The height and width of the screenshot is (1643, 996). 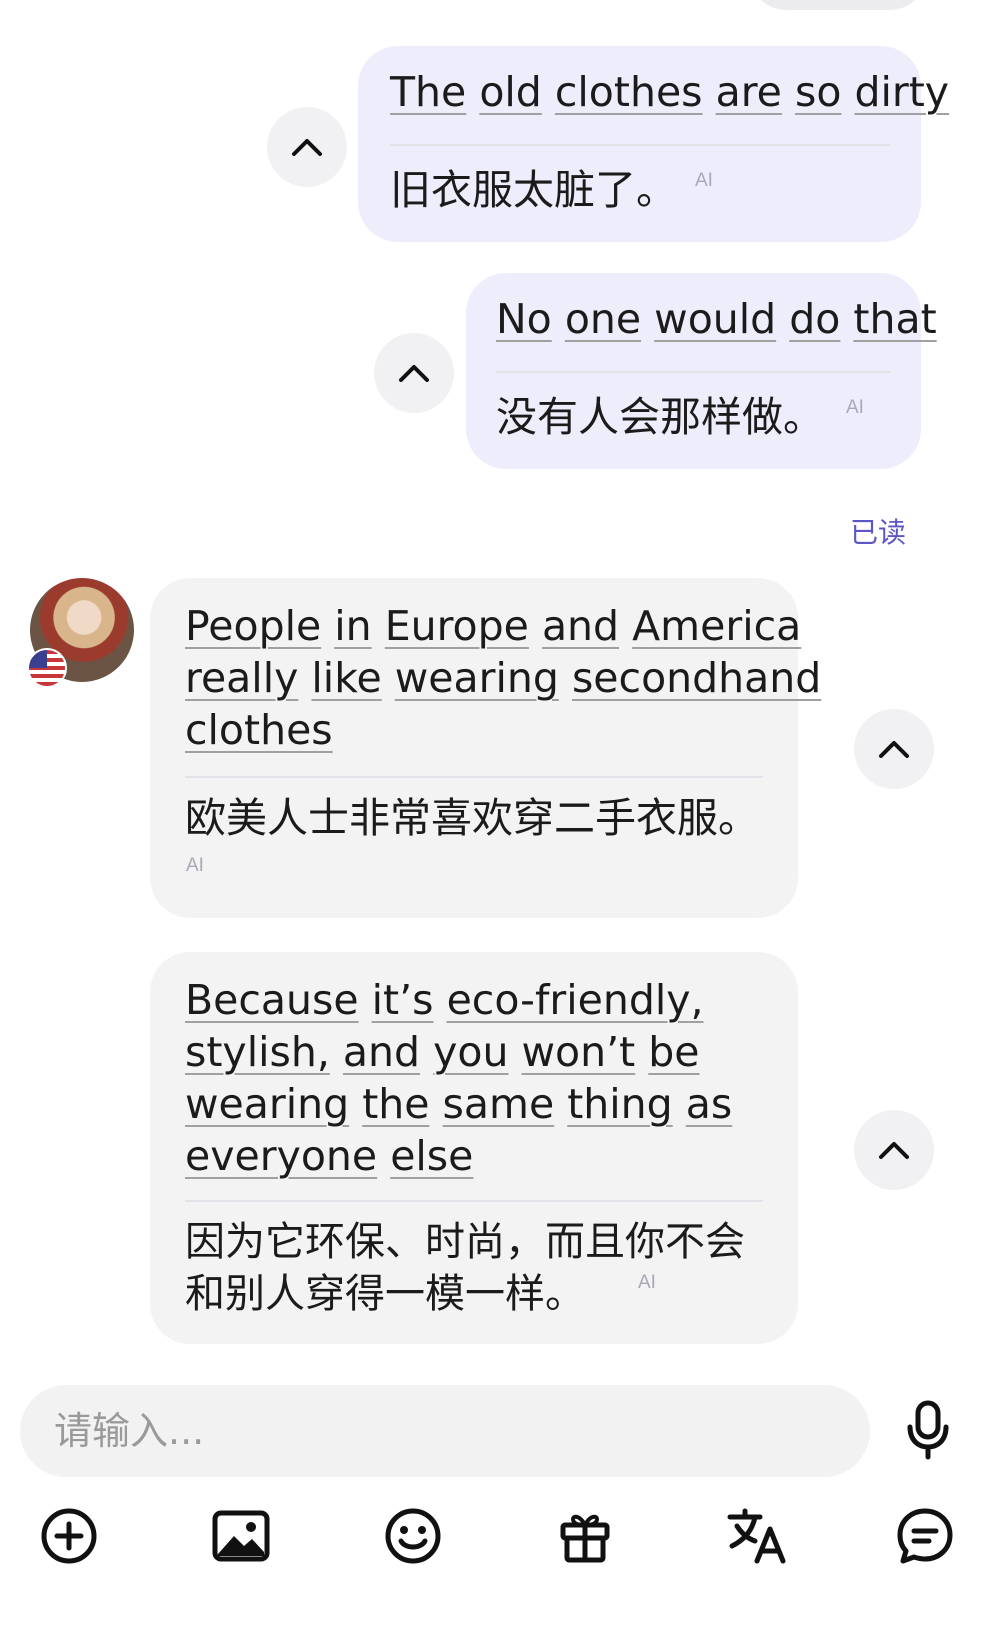 What do you see at coordinates (660, 417) in the screenshot?
I see `translation-text: 没有人会那样做。` at bounding box center [660, 417].